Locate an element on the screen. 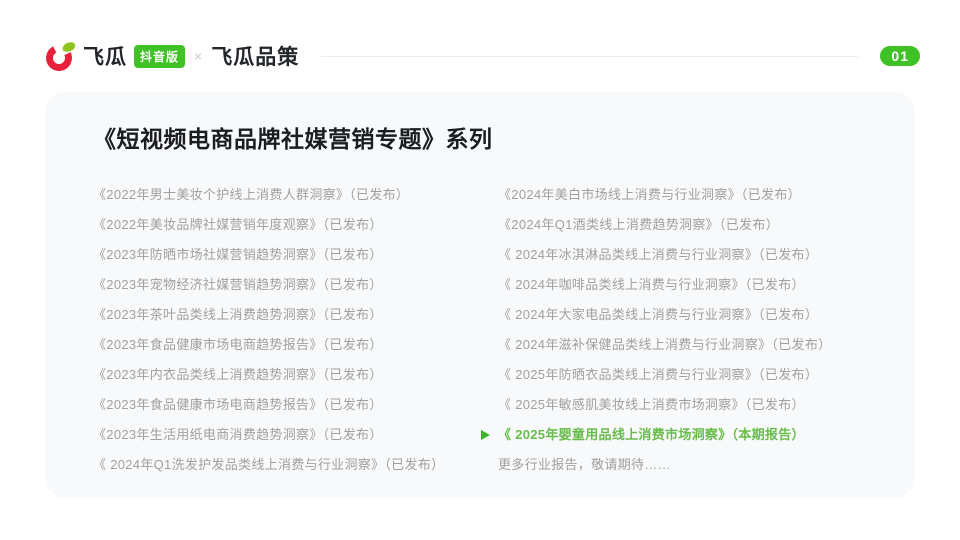  header-divider is located at coordinates (590, 56).